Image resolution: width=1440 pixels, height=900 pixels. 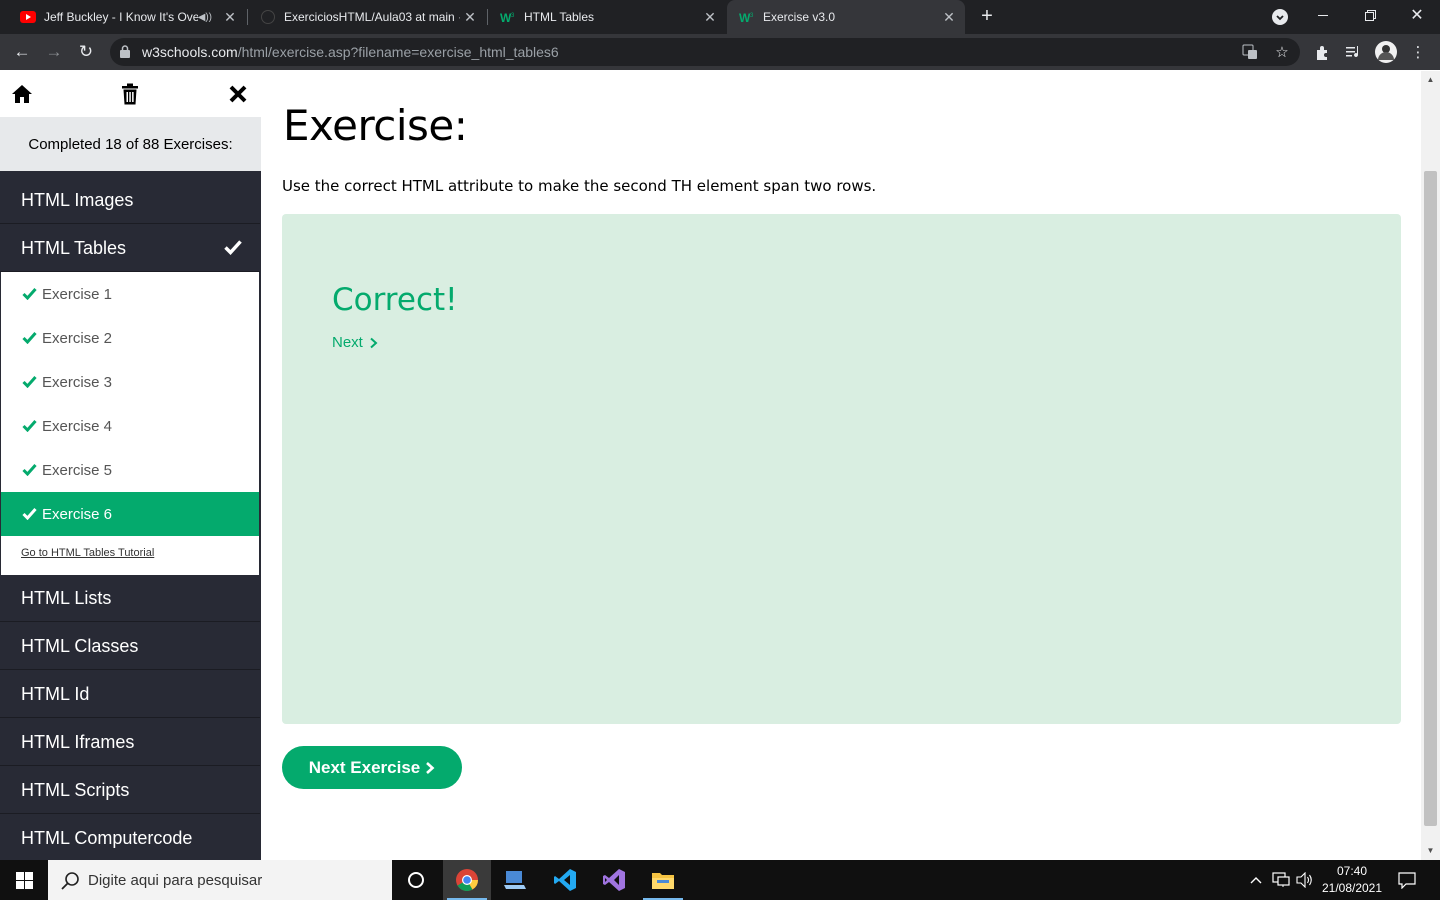 I want to click on reload-icon: ↻, so click(x=86, y=52).